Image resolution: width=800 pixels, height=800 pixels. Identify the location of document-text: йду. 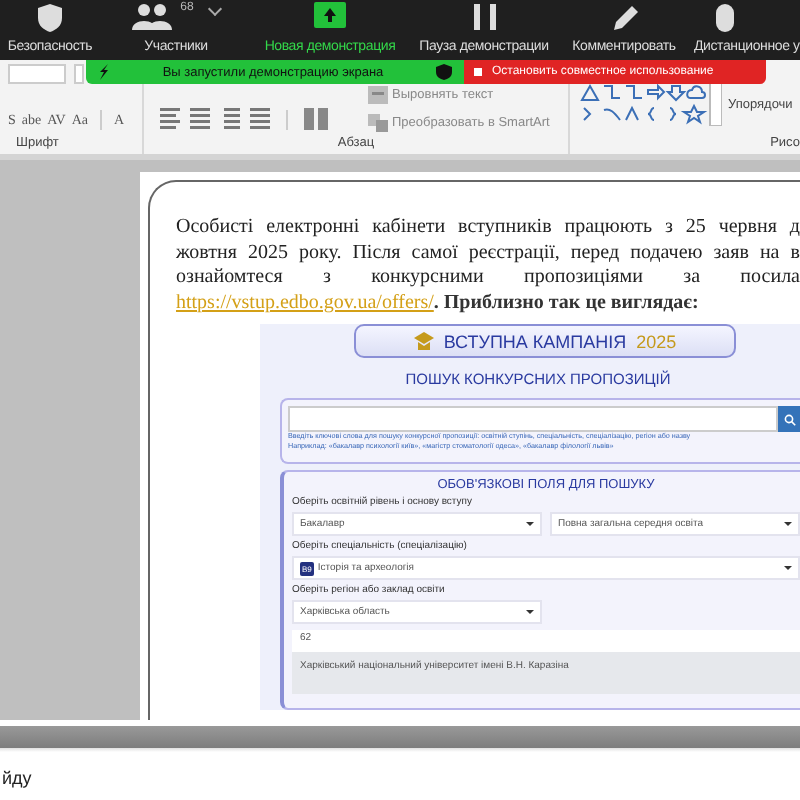
(17, 777).